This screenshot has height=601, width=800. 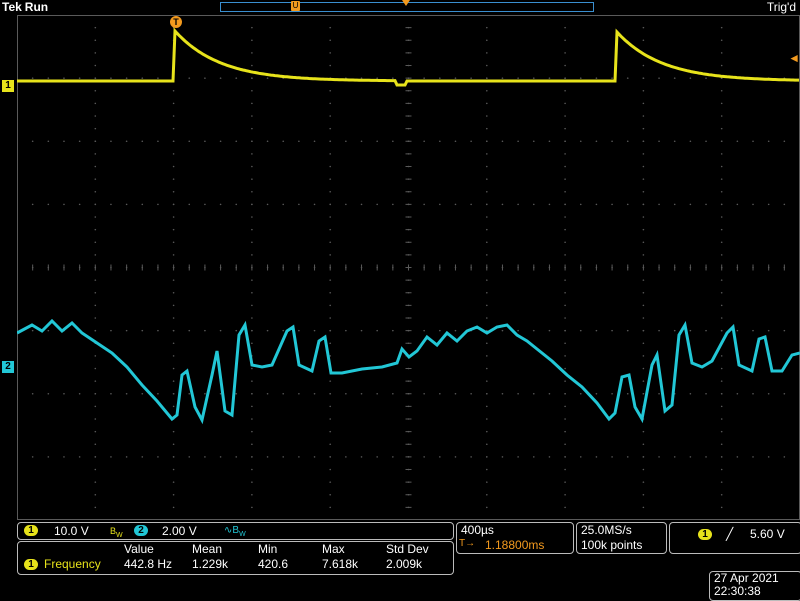 What do you see at coordinates (295, 6) in the screenshot?
I see `record-position-marker: U` at bounding box center [295, 6].